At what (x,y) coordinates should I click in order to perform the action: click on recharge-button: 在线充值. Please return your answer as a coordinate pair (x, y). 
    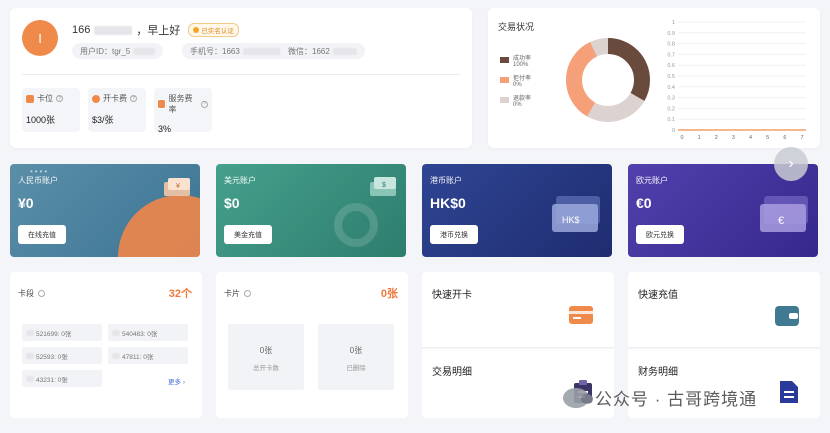
    Looking at the image, I should click on (42, 234).